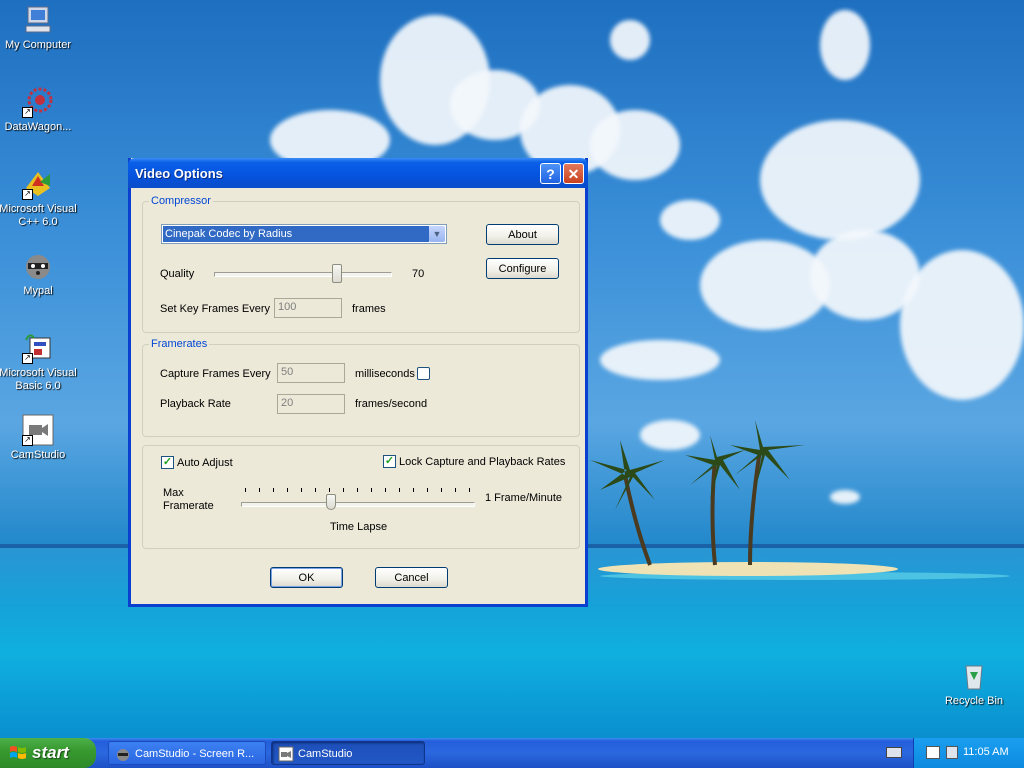 This screenshot has width=1024, height=768. What do you see at coordinates (306, 577) in the screenshot?
I see `ok-button: OK` at bounding box center [306, 577].